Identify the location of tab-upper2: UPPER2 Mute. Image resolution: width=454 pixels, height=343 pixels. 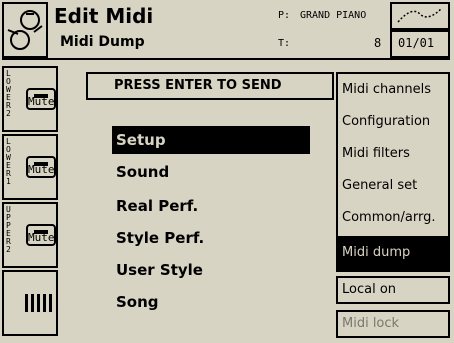
(30, 235).